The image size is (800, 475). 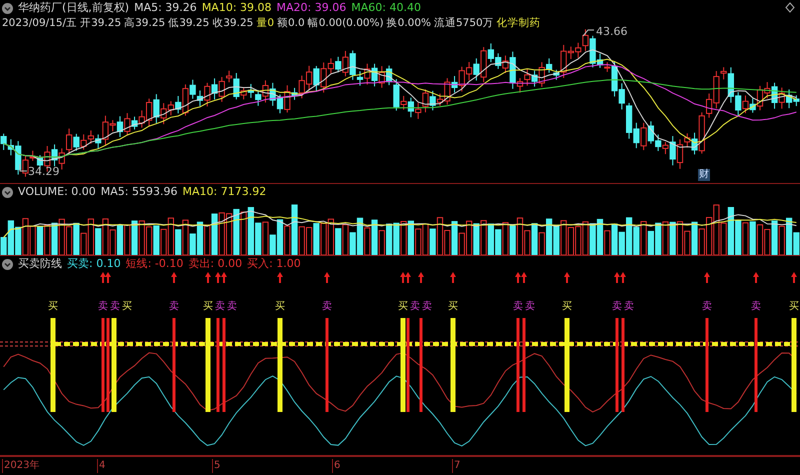 What do you see at coordinates (311, 8) in the screenshot?
I see `legend-value: MA20: 39.06` at bounding box center [311, 8].